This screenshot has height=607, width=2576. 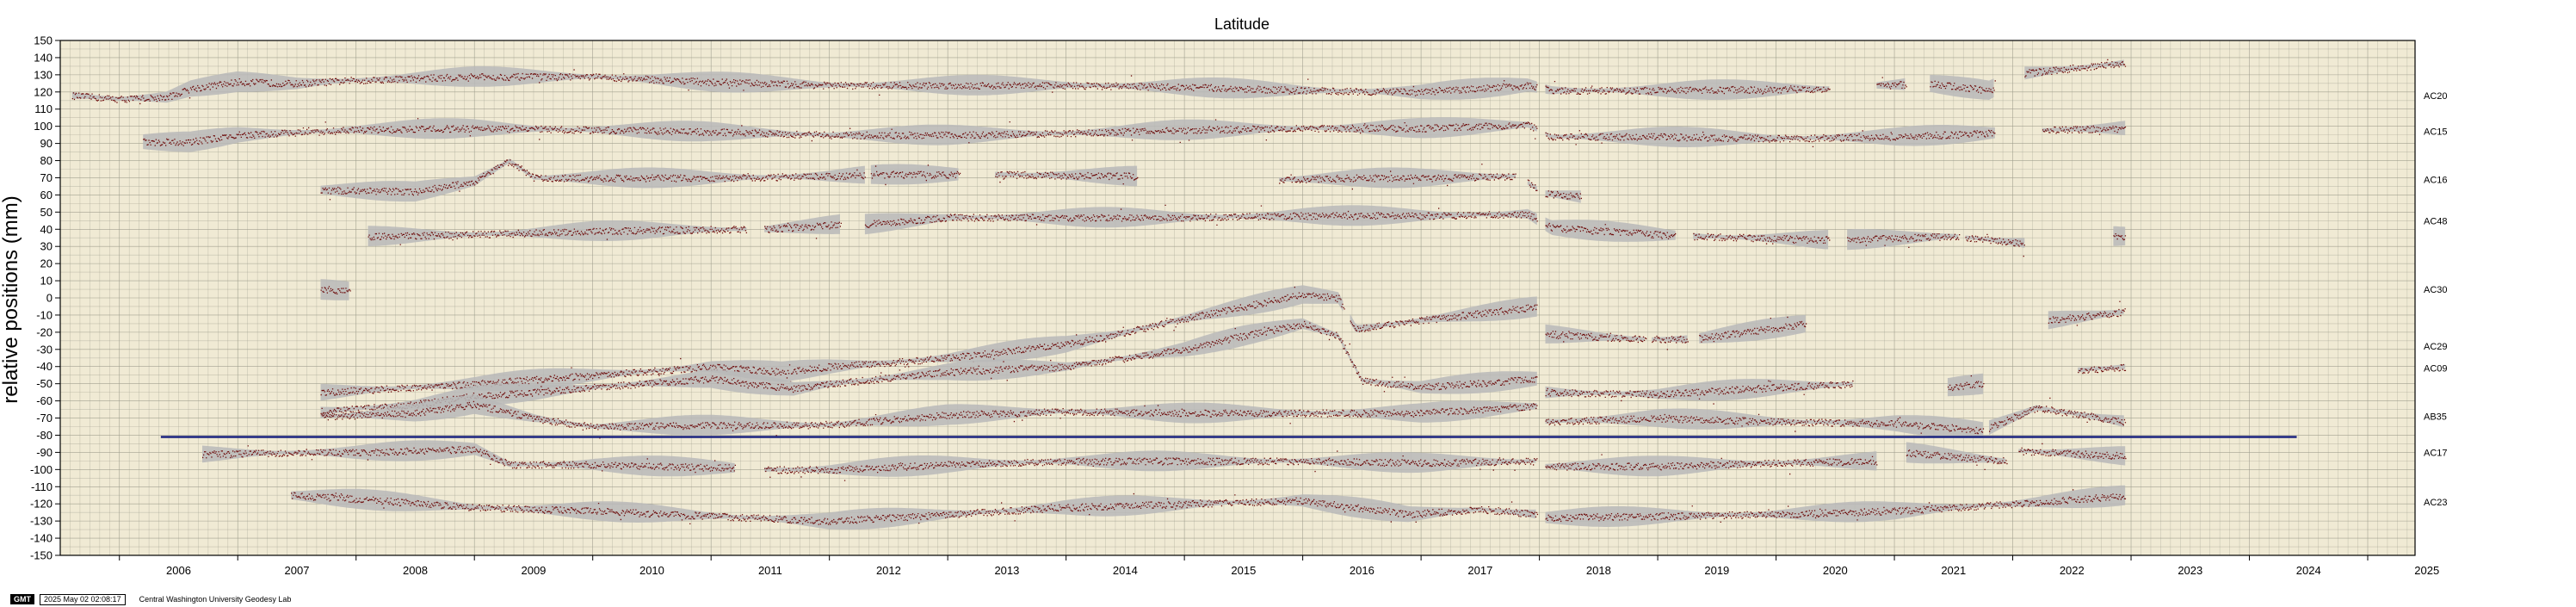 I want to click on y-tick-label: -110, so click(x=42, y=486).